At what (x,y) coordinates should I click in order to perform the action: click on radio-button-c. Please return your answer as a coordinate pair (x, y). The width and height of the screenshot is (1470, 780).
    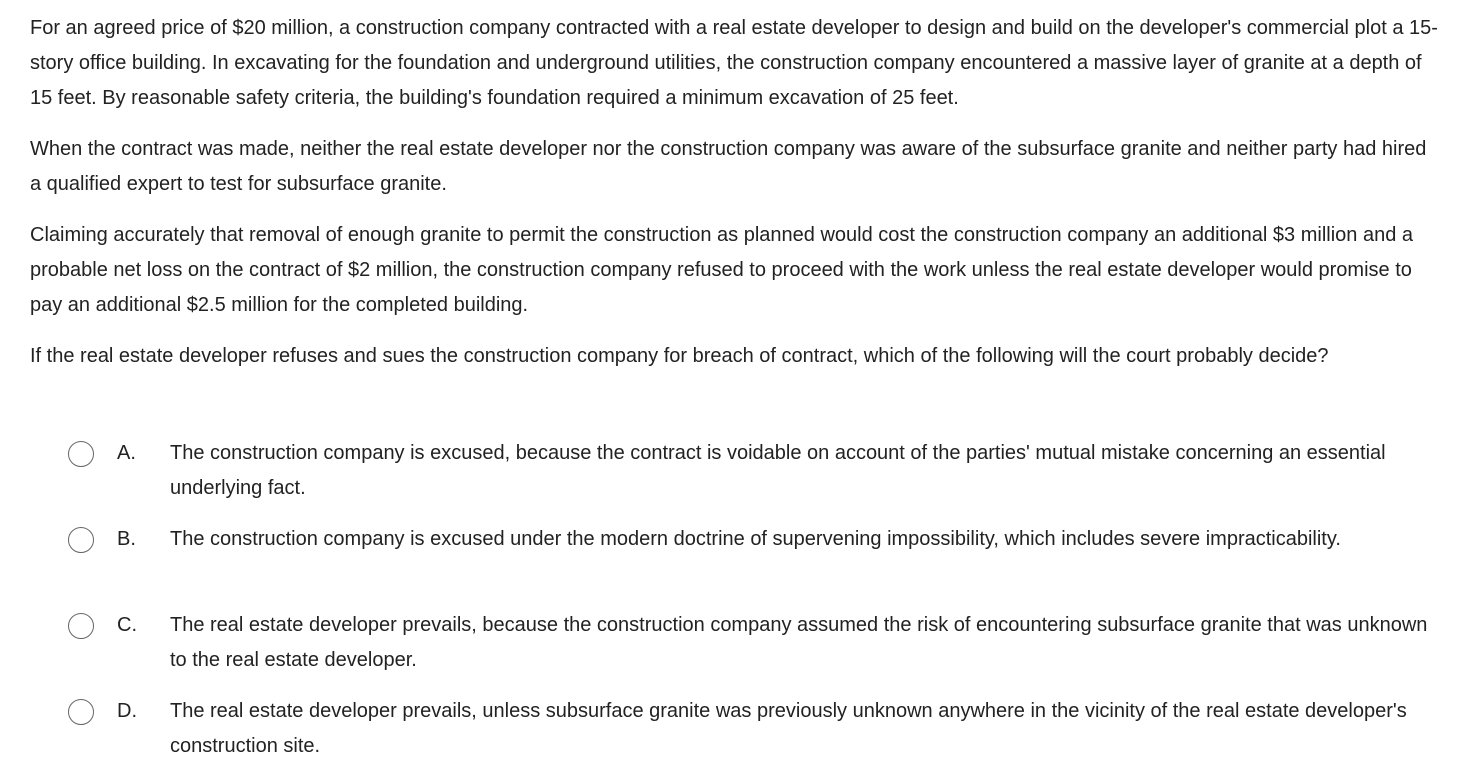
    Looking at the image, I should click on (81, 626).